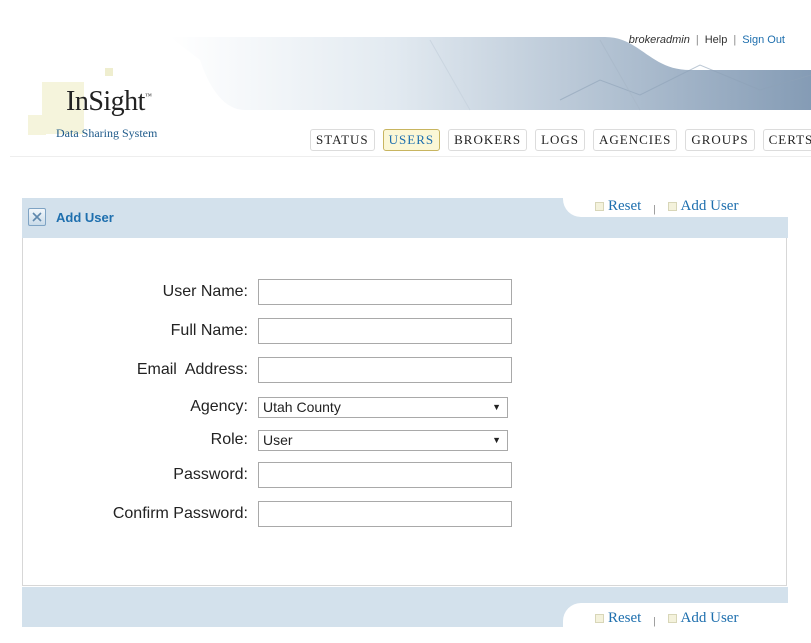  What do you see at coordinates (763, 40) in the screenshot?
I see `sign-out-link: Sign Out` at bounding box center [763, 40].